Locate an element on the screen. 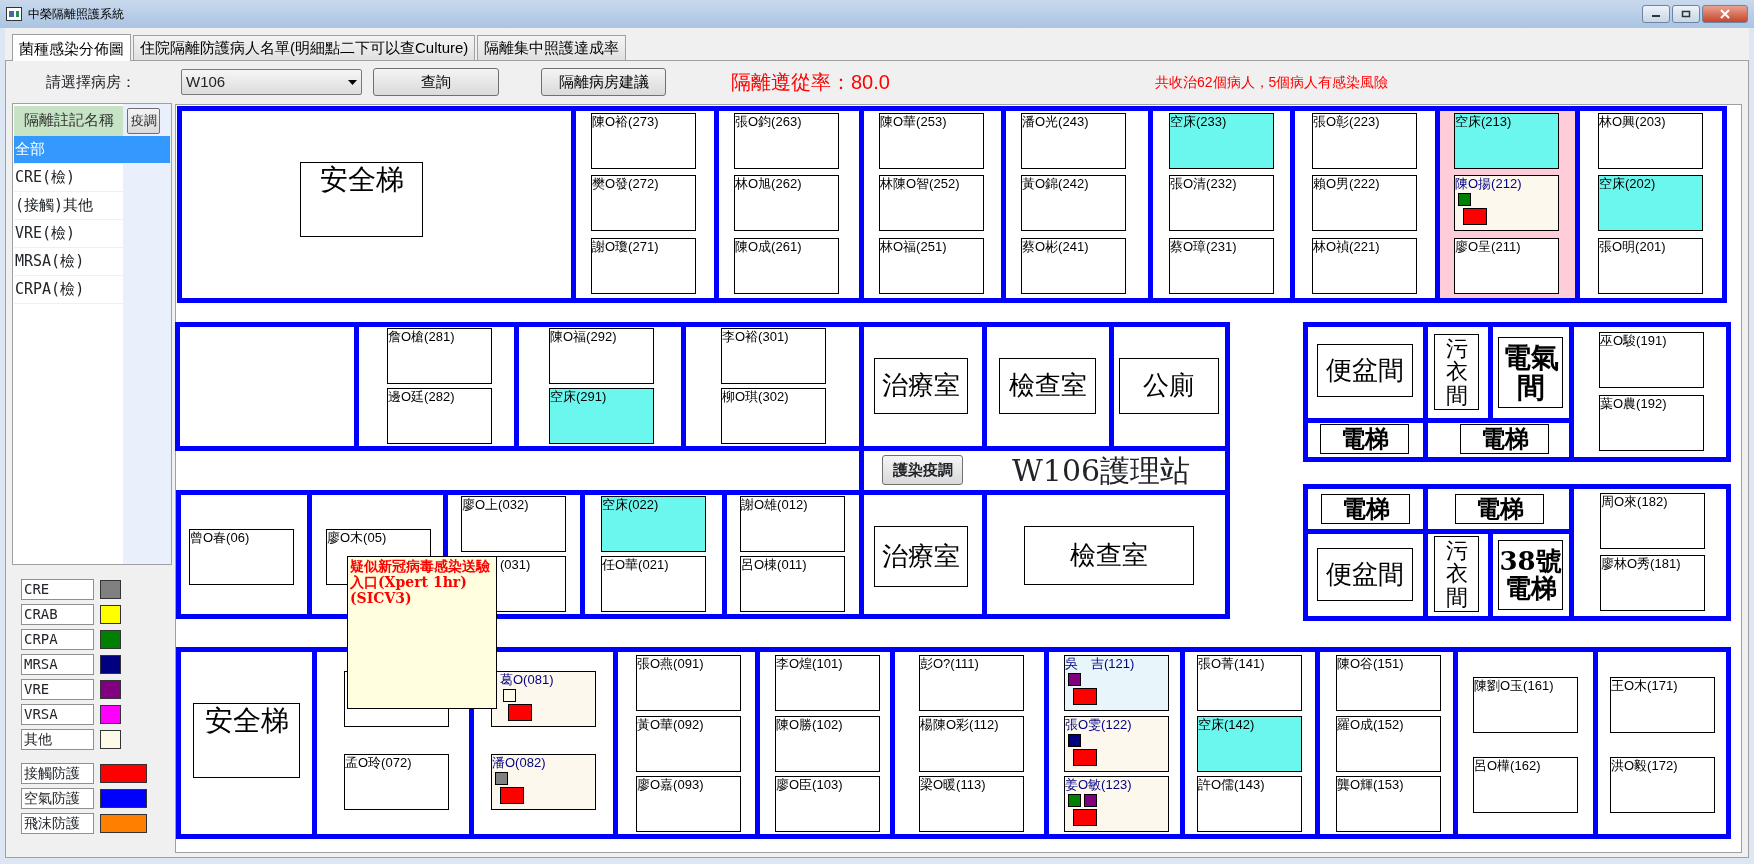 The image size is (1754, 864). bed-label: 謝O瓊(271) is located at coordinates (626, 246).